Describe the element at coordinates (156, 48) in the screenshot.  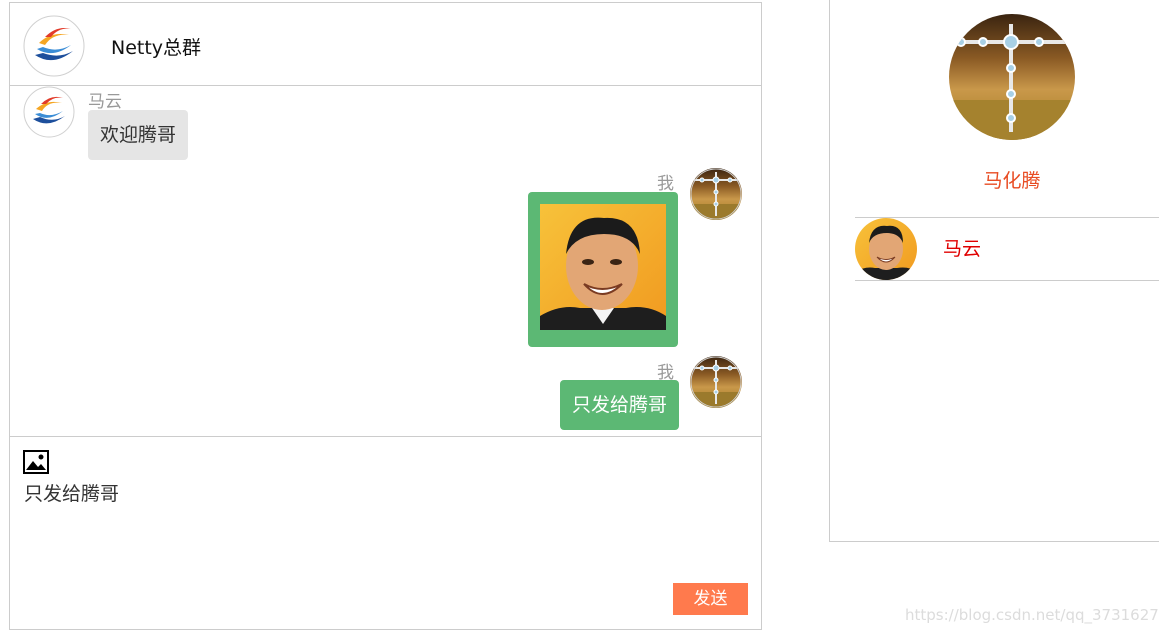
I see `group-name: Netty总群` at that location.